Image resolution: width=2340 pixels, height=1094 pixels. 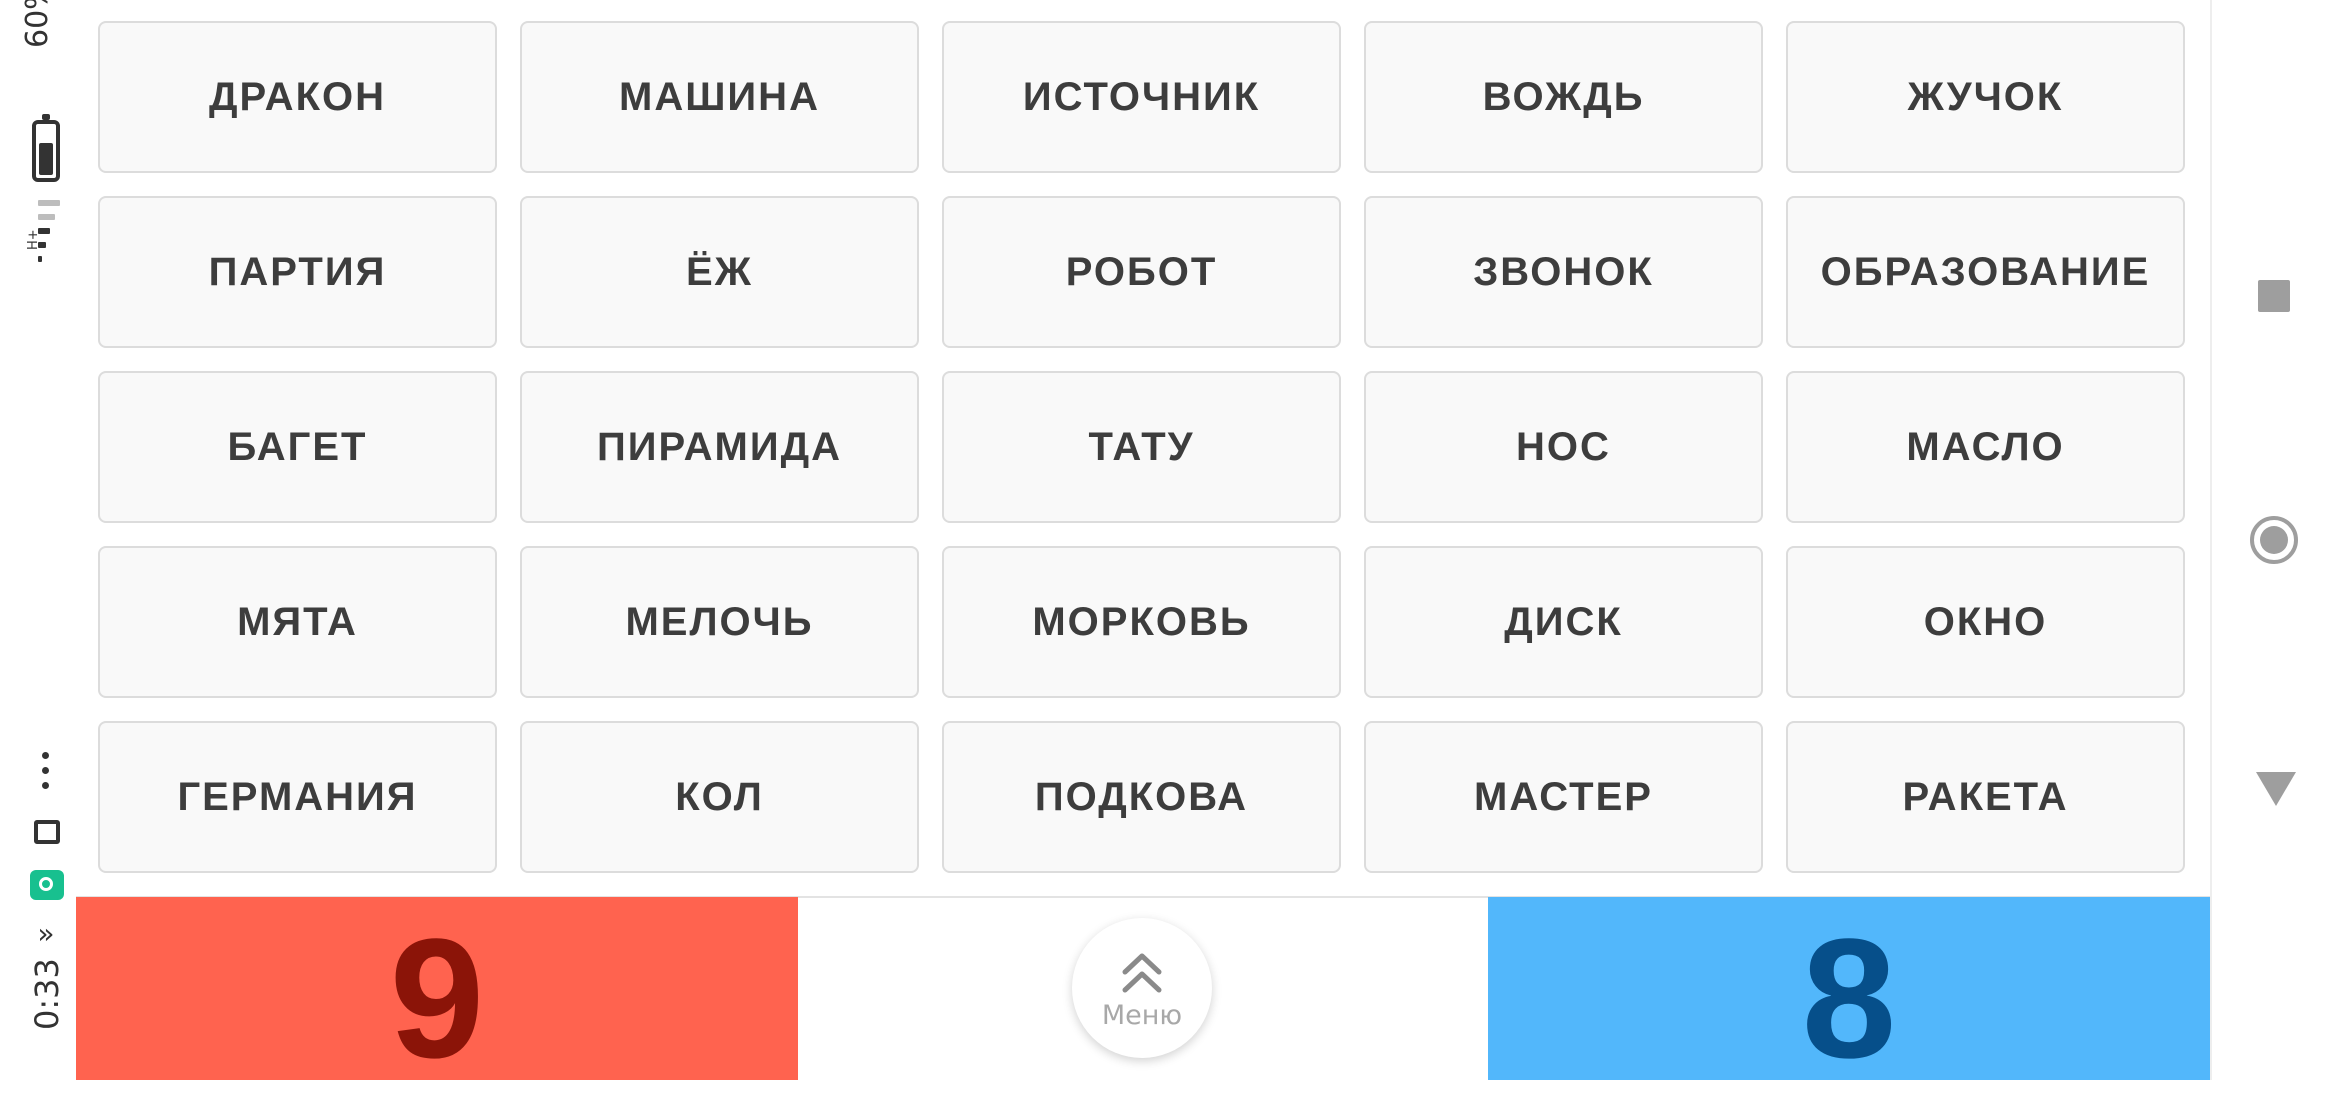 I want to click on red-team-score-panel: 9, so click(x=437, y=990).